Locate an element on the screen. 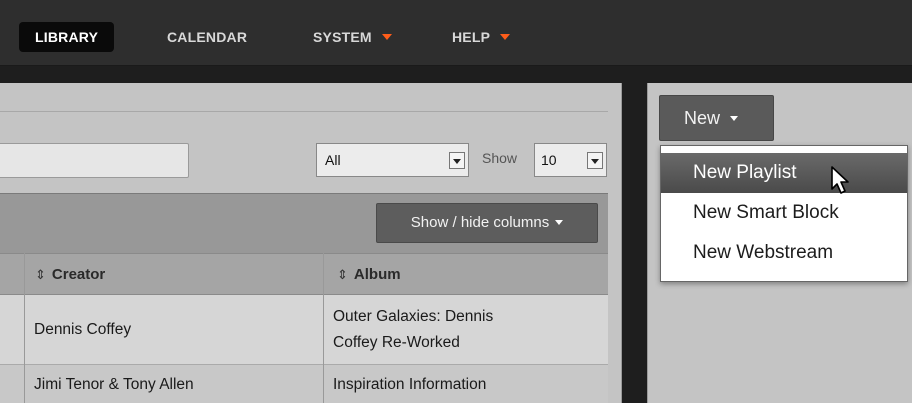 The image size is (912, 403). column-header-album: ⇕ Album is located at coordinates (369, 275).